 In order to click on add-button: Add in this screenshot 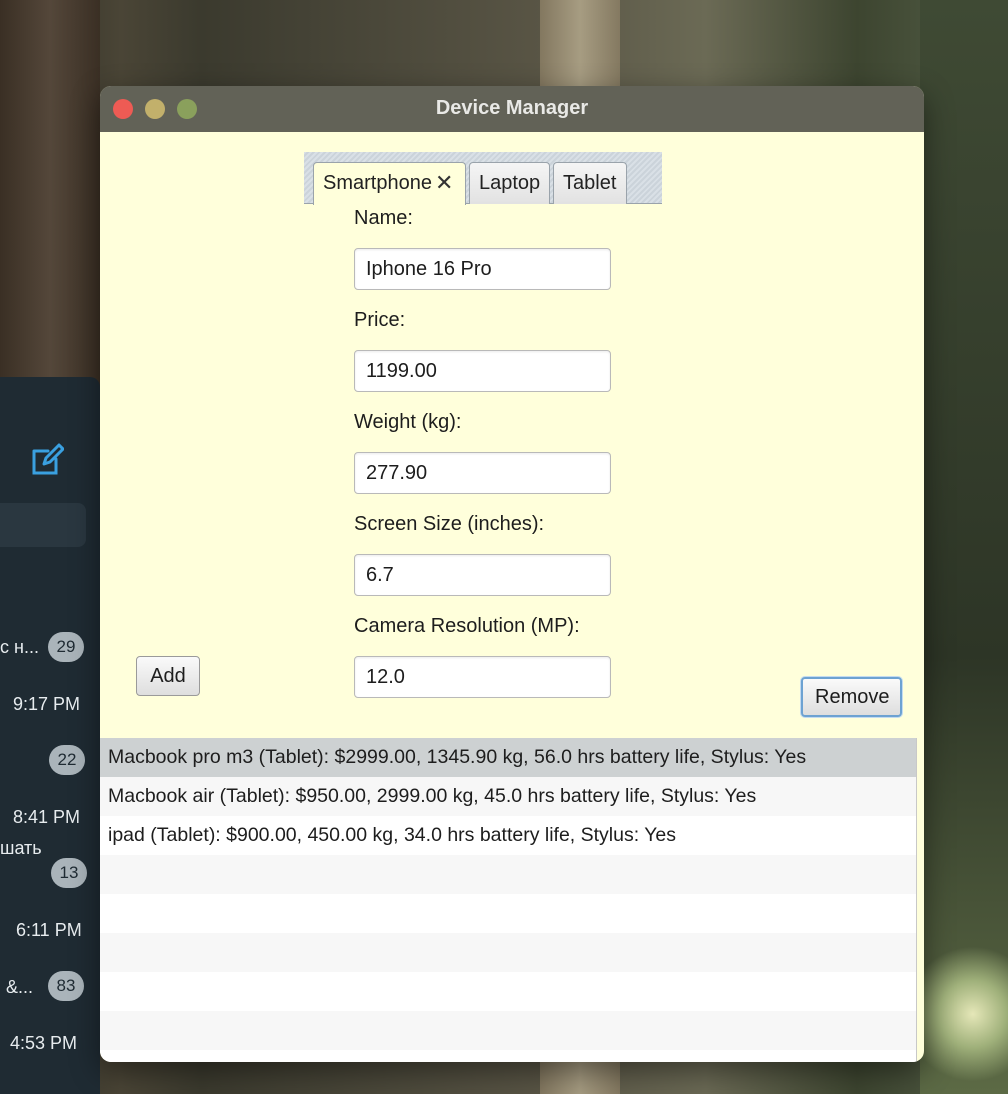, I will do `click(168, 676)`.